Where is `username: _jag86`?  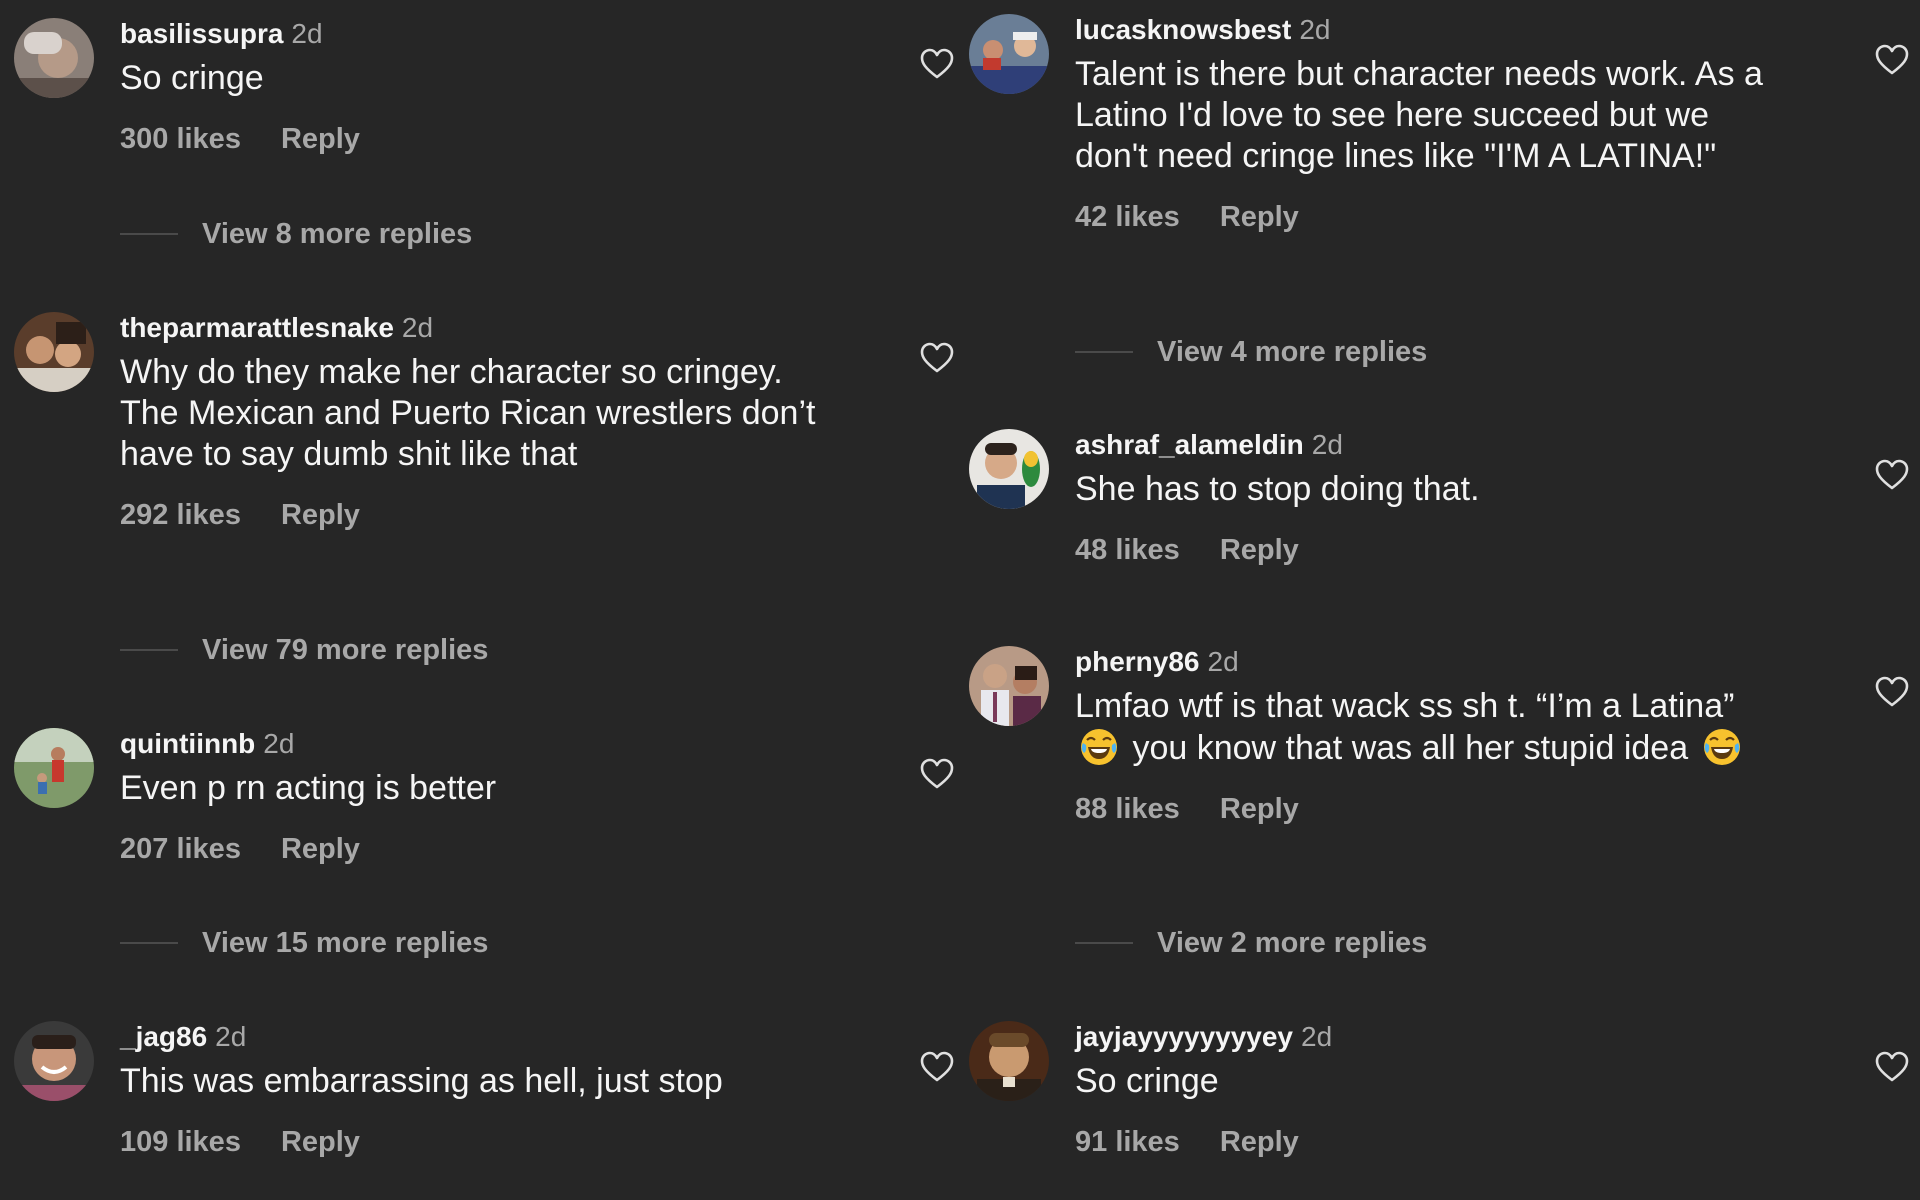 username: _jag86 is located at coordinates (163, 1036).